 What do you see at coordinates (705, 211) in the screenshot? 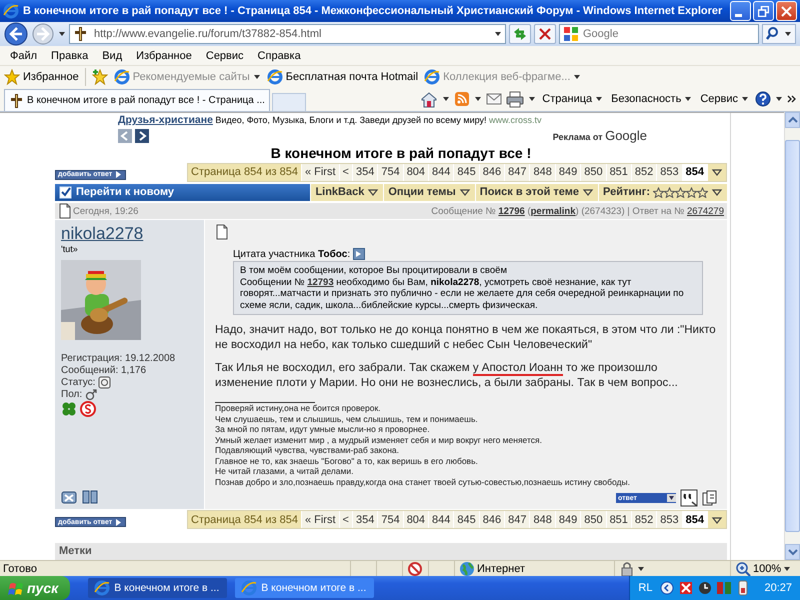
I see `inline-link: 2674279` at bounding box center [705, 211].